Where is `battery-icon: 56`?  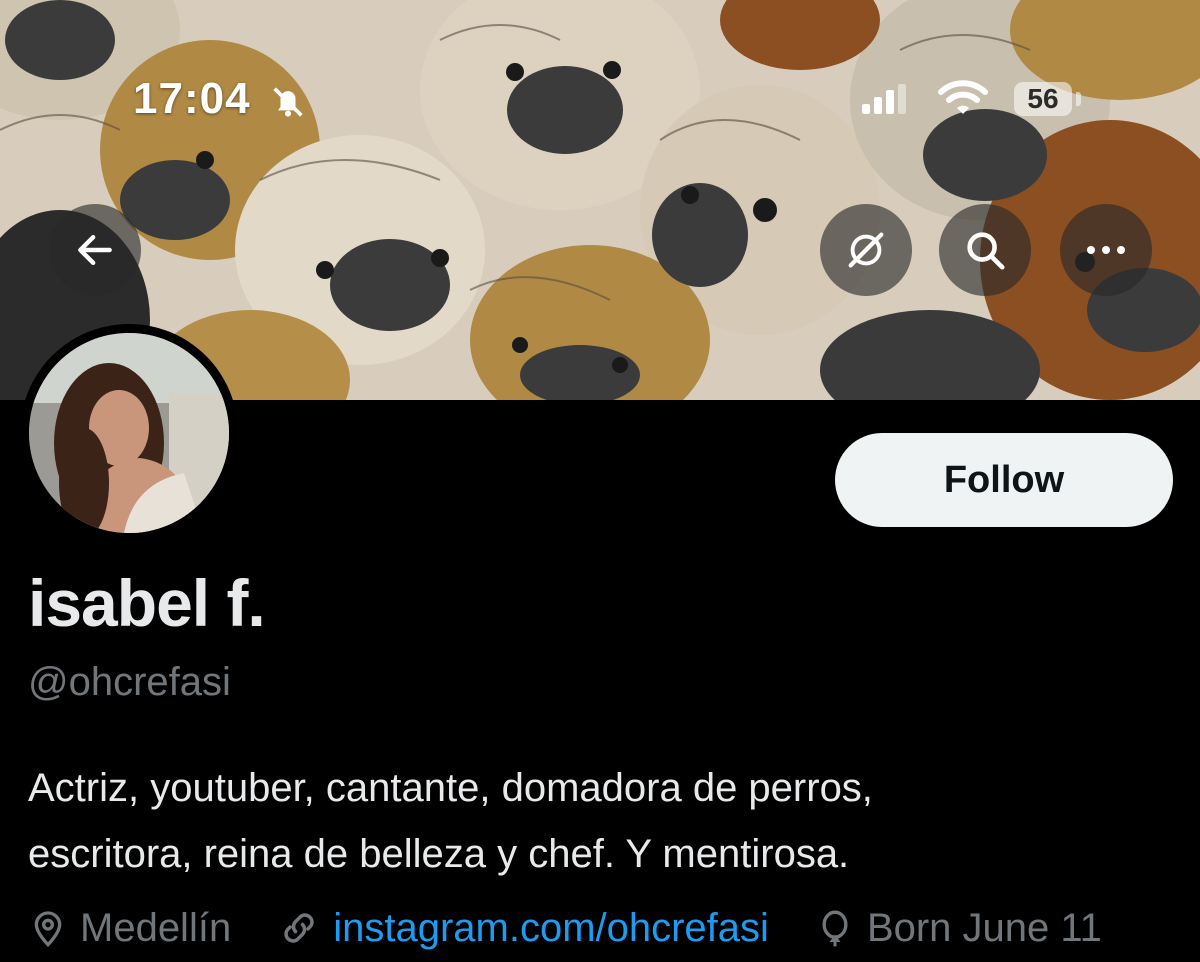
battery-icon: 56 is located at coordinates (1043, 99).